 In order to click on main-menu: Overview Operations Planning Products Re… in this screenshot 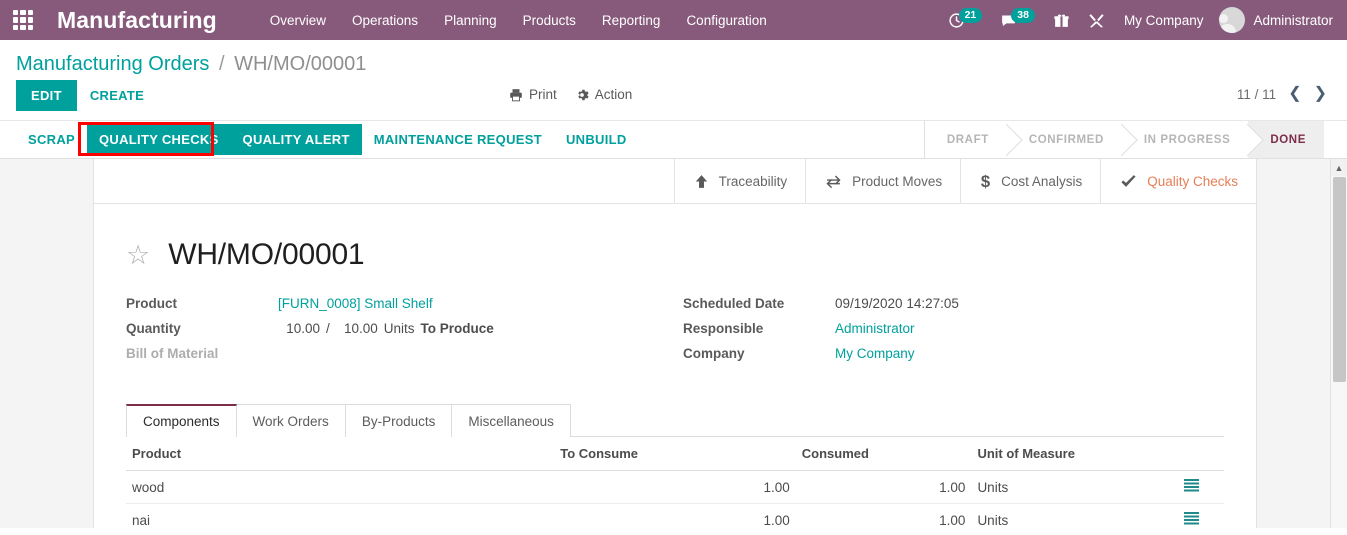, I will do `click(518, 20)`.